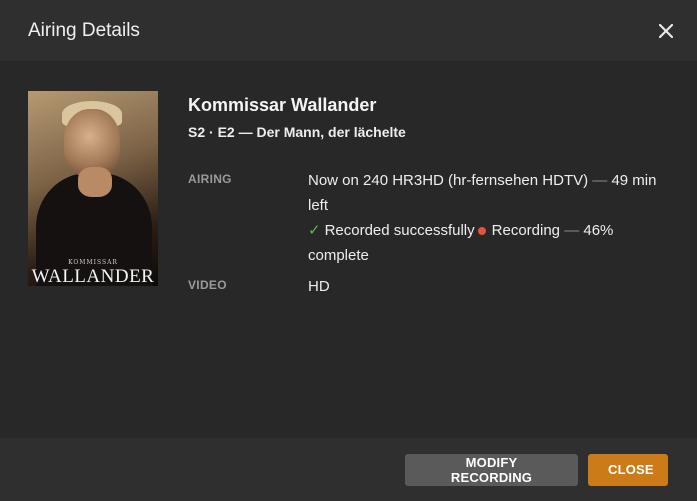  I want to click on poster-wallander-text: WALLANDER, so click(93, 276).